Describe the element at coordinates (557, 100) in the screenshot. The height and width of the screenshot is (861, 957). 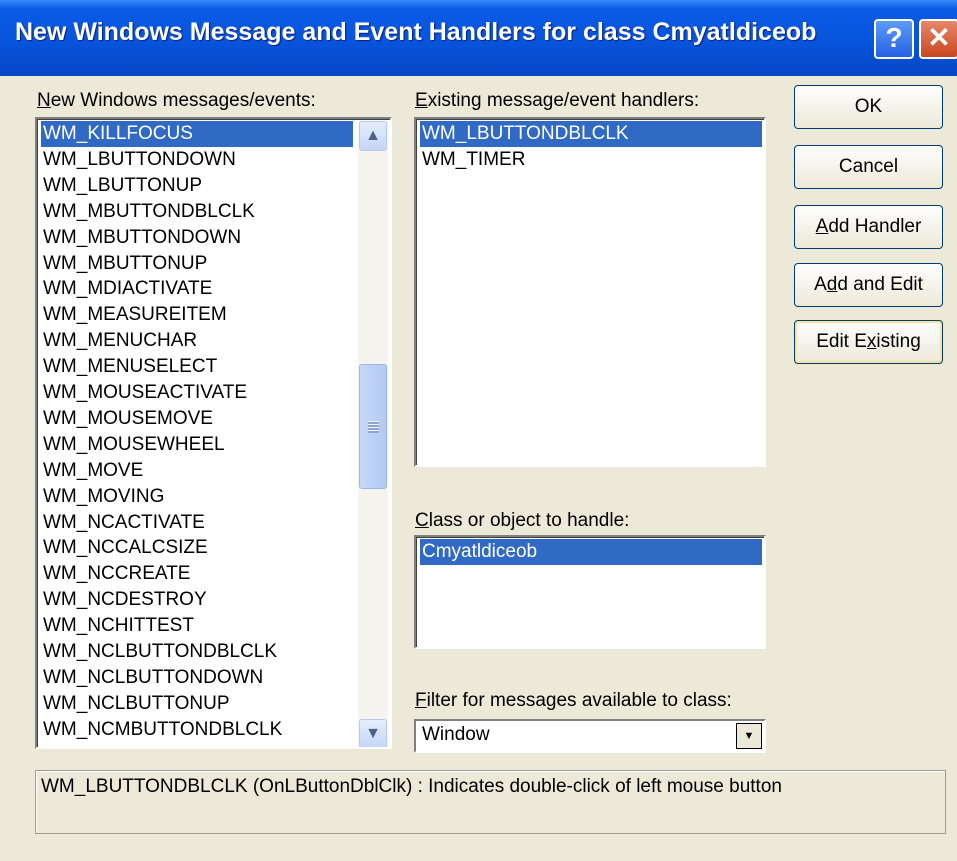
I see `existing-label: Existing message/event handlers:` at that location.